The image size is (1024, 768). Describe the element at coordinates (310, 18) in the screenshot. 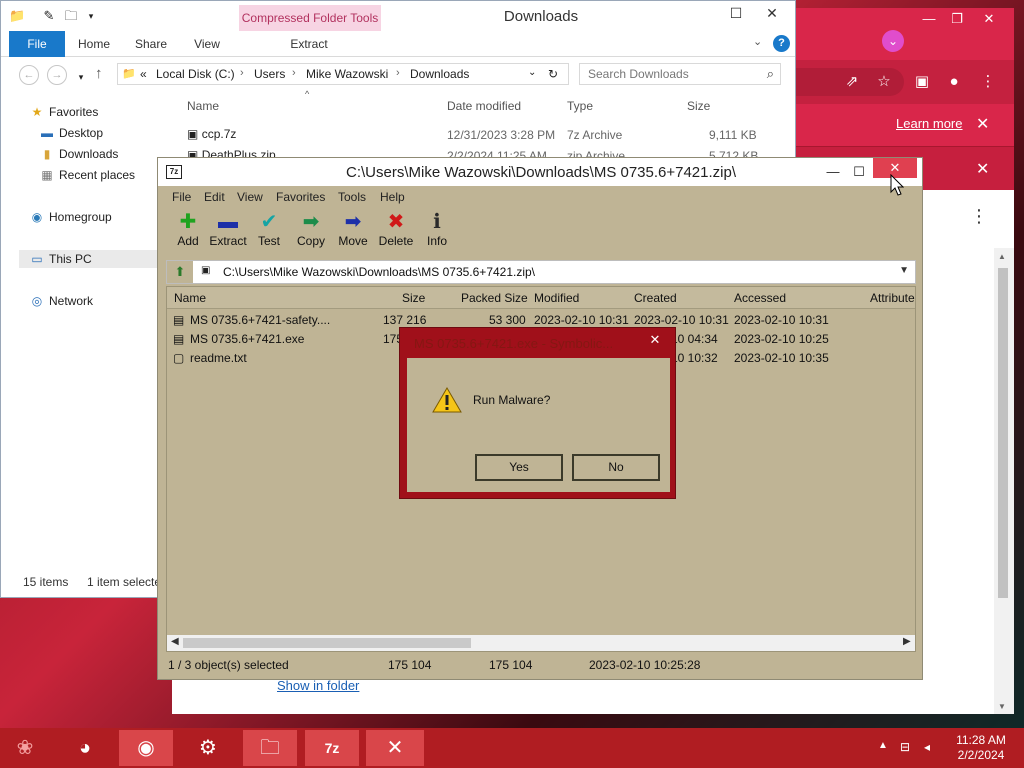

I see `compressed-folder-tools-tab: Compressed Folder Tools` at that location.